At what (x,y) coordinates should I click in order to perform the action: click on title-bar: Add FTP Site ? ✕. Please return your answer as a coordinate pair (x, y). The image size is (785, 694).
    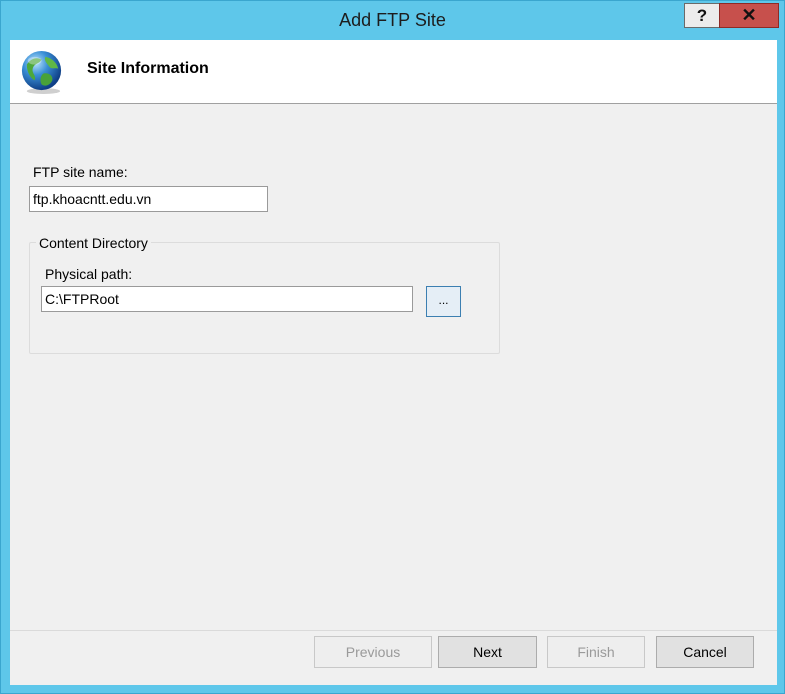
    Looking at the image, I should click on (392, 20).